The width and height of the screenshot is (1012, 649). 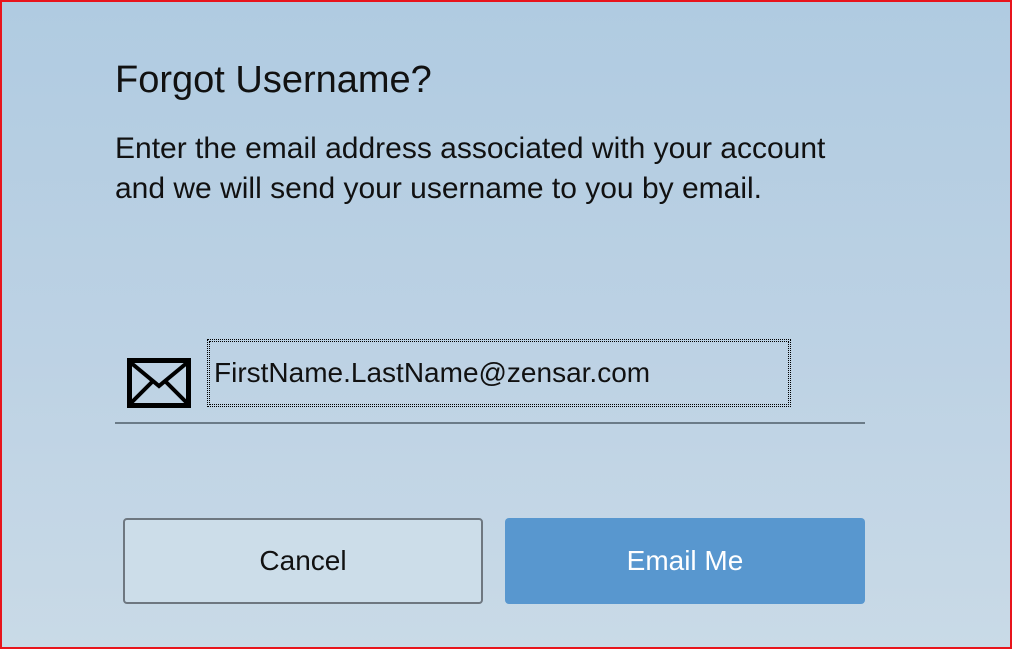 I want to click on email-input, so click(x=499, y=373).